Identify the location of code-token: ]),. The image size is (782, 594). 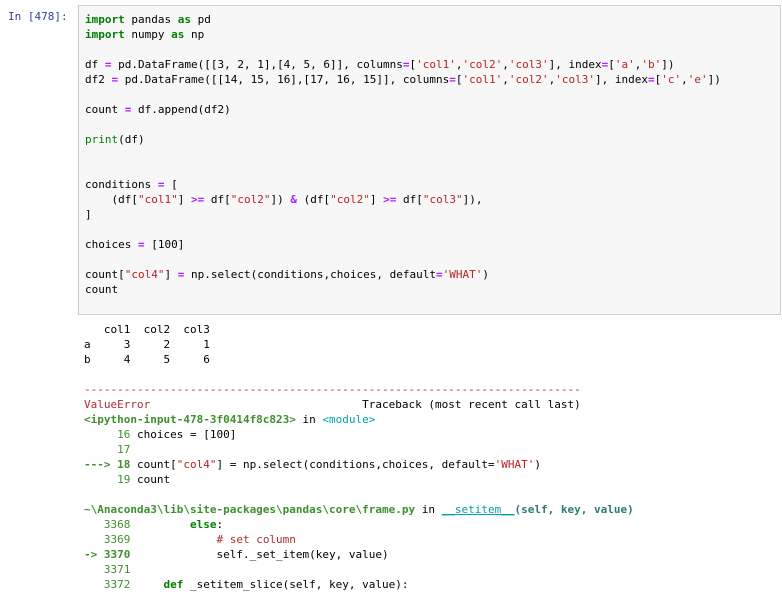
(472, 199).